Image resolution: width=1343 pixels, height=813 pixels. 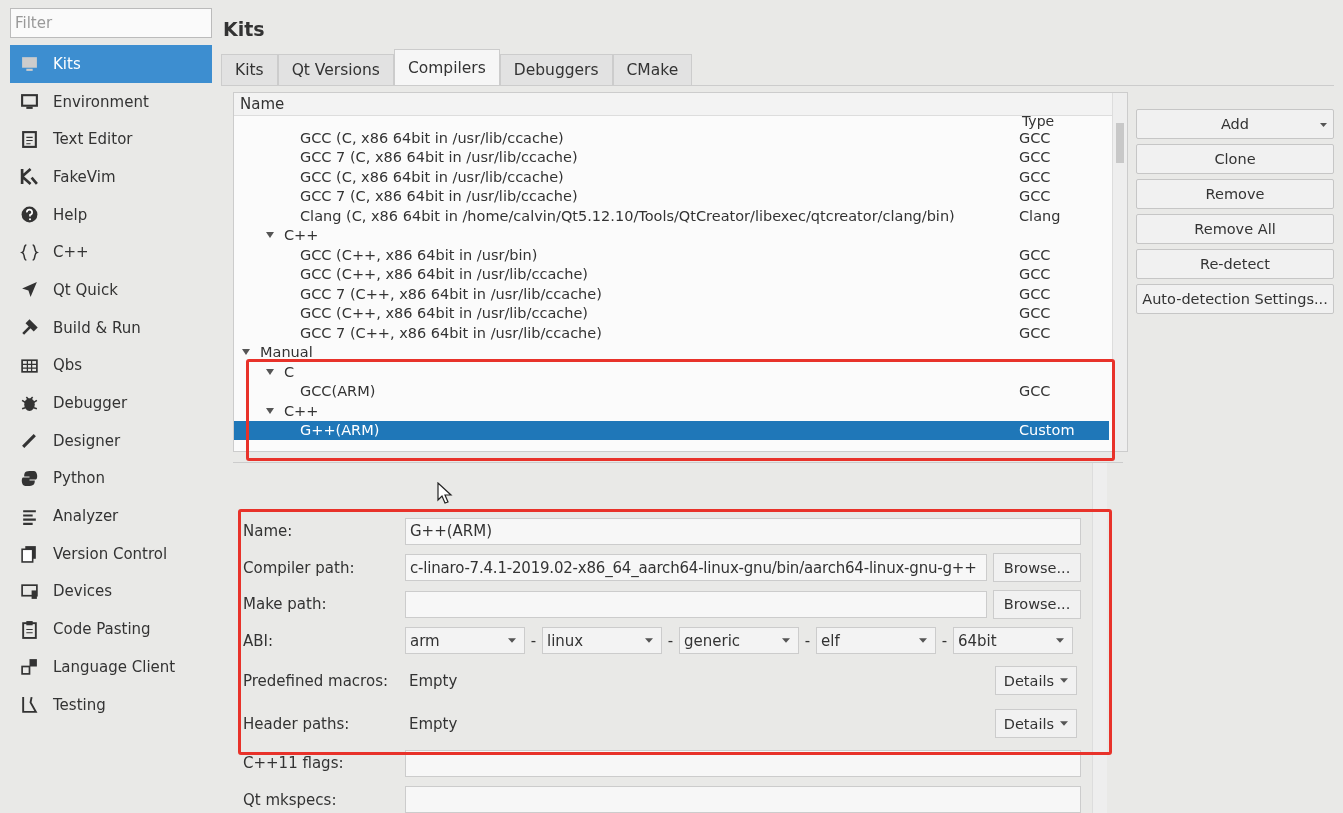 I want to click on path-field, so click(x=696, y=604).